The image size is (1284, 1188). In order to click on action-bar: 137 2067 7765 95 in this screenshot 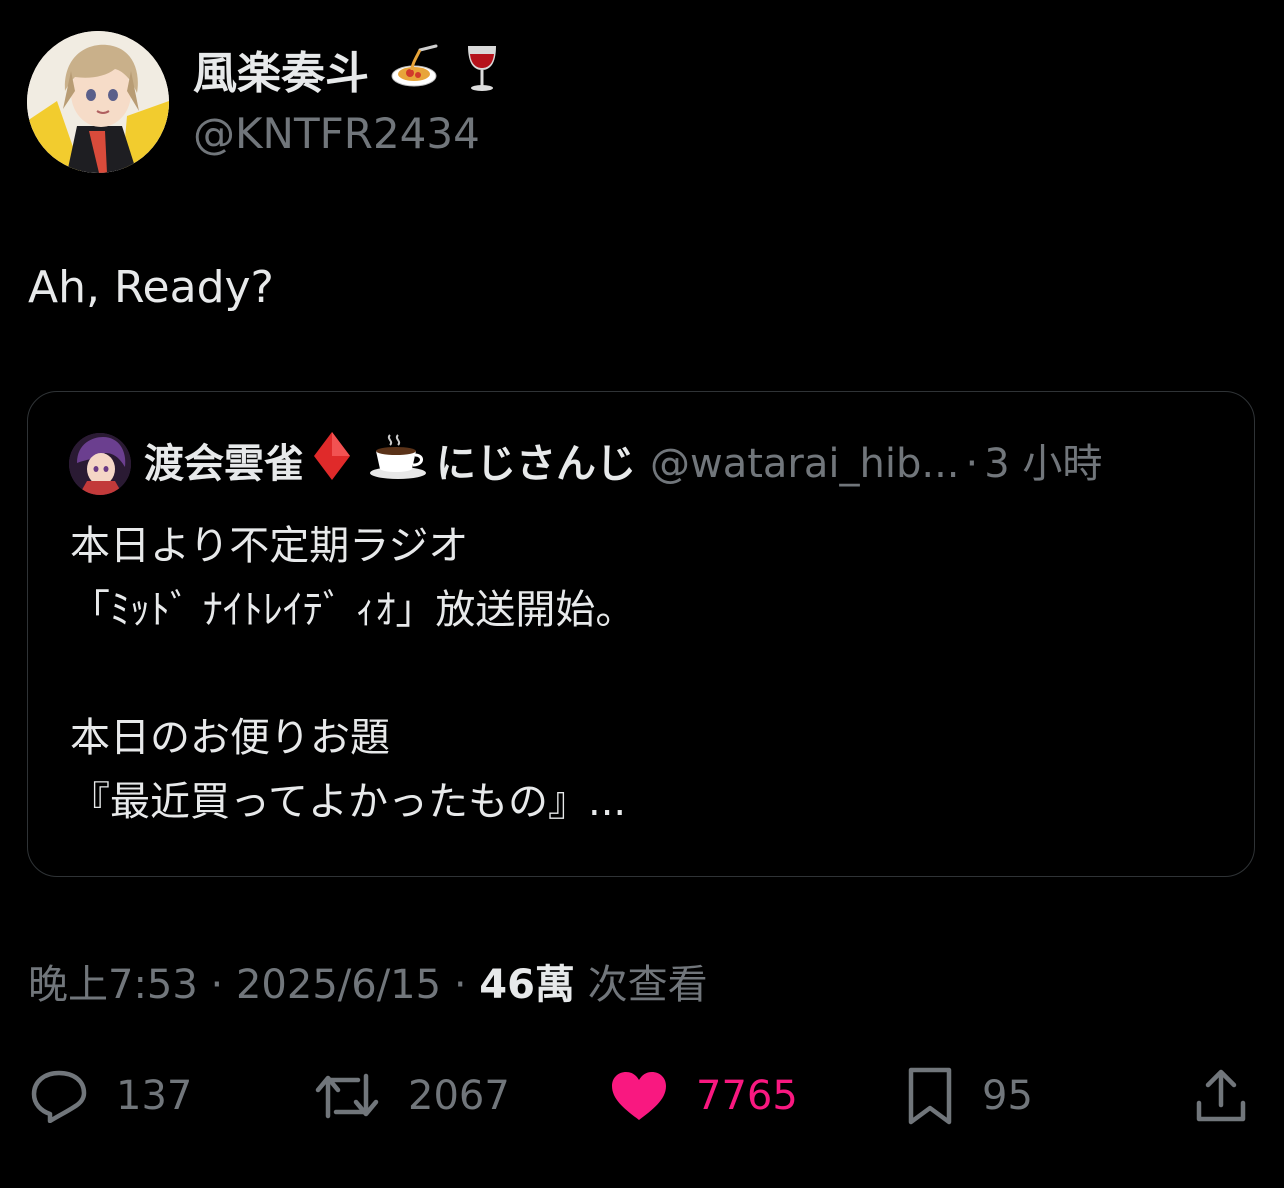, I will do `click(642, 1096)`.